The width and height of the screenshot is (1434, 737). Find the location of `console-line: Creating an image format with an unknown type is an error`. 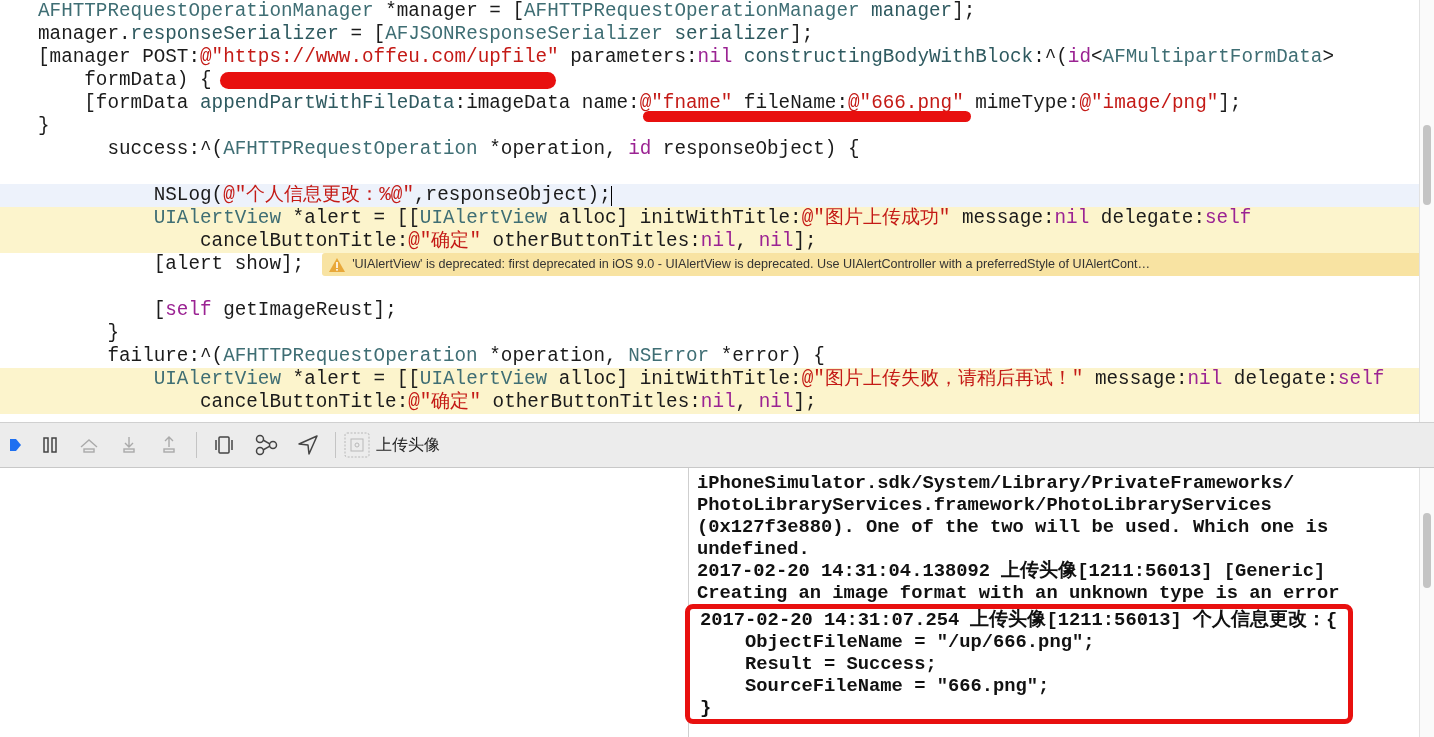

console-line: Creating an image format with an unknown type is an error is located at coordinates (1019, 593).